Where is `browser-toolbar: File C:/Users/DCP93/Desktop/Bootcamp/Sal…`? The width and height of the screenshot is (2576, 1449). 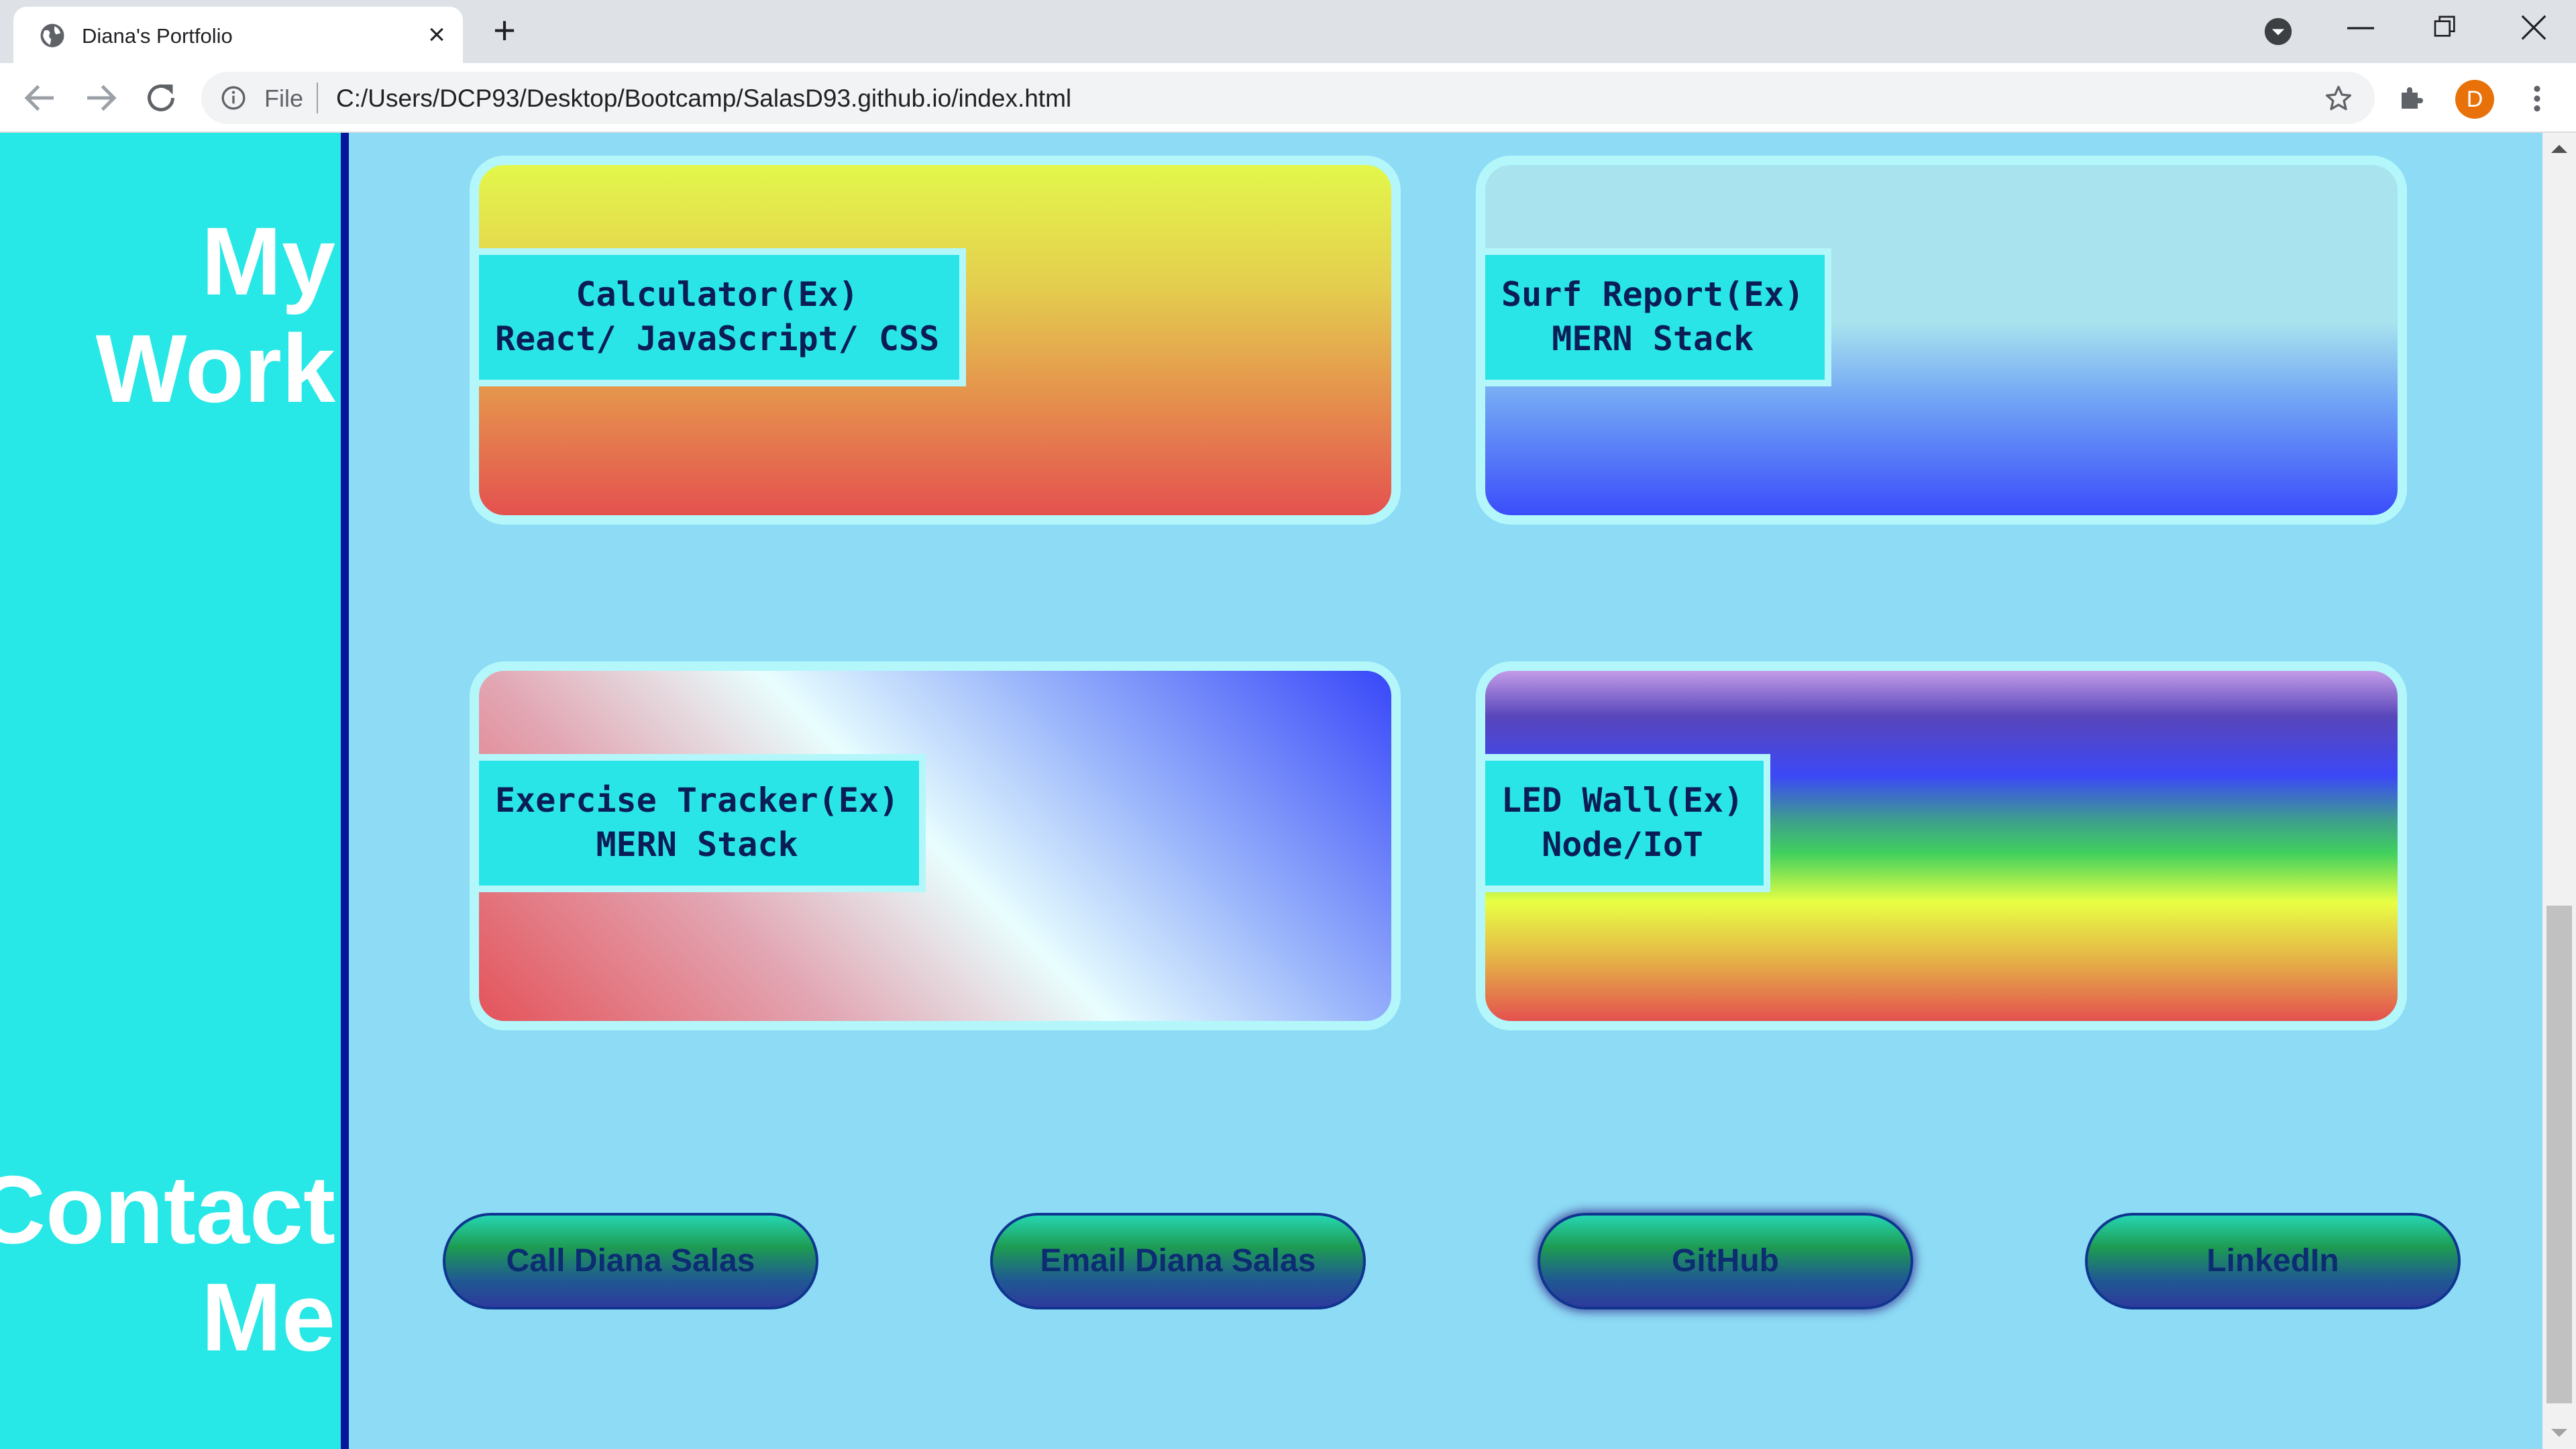 browser-toolbar: File C:/Users/DCP93/Desktop/Bootcamp/Sal… is located at coordinates (1288, 98).